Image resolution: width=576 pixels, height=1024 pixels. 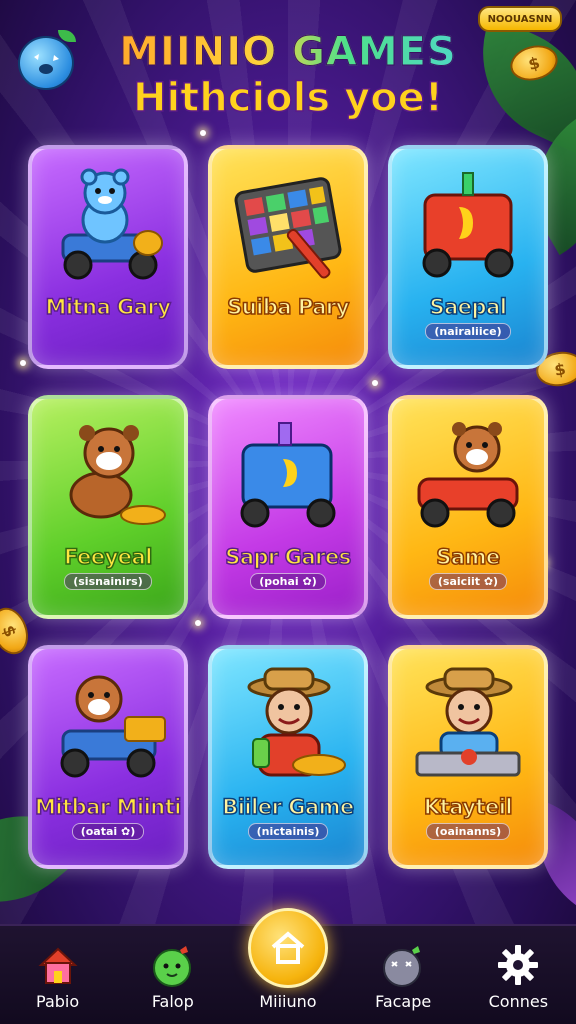 I want to click on game-card: Saepal (nairaliice), so click(x=468, y=257).